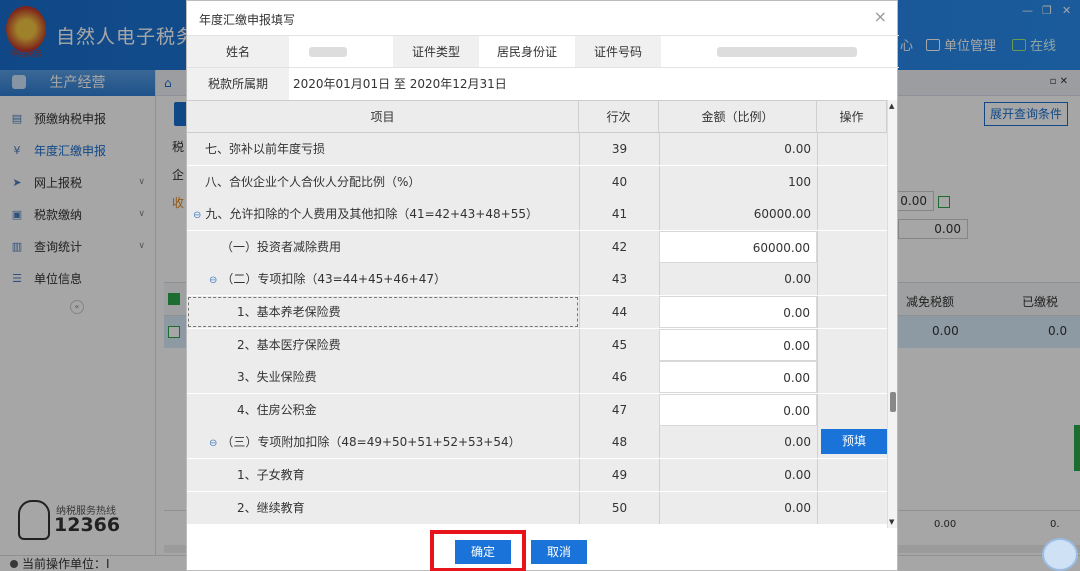 This screenshot has height=571, width=1080. Describe the element at coordinates (400, 84) in the screenshot. I see `period-value: 2020年01月01日 至 2020年12月31日` at that location.